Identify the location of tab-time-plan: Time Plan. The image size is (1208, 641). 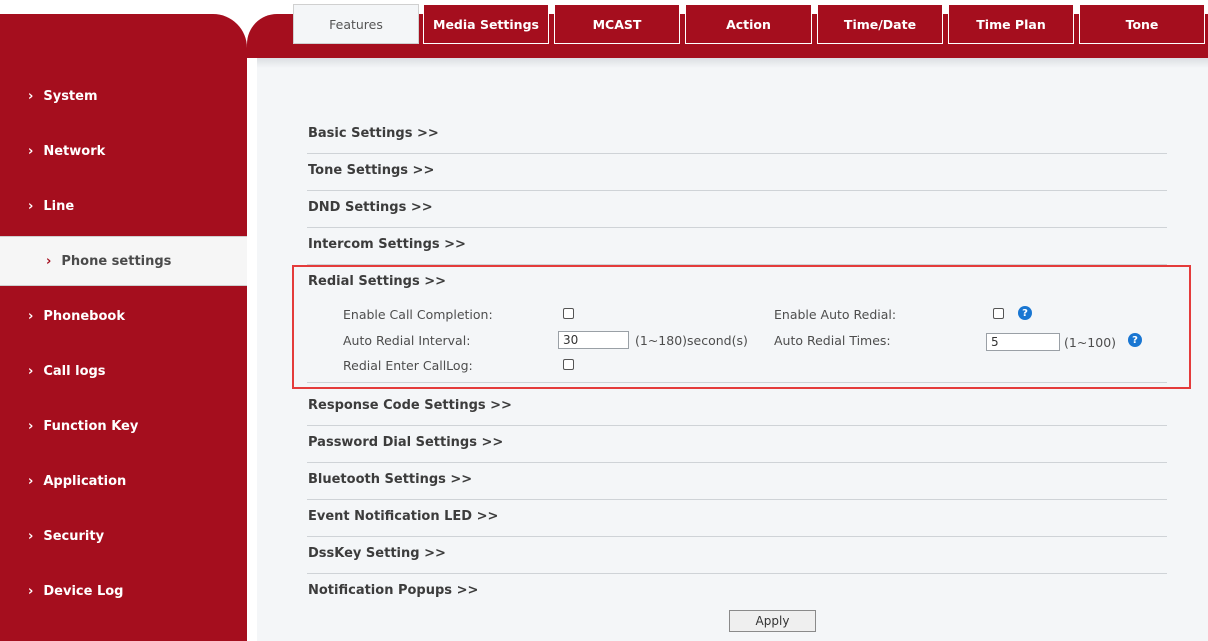
(1011, 24).